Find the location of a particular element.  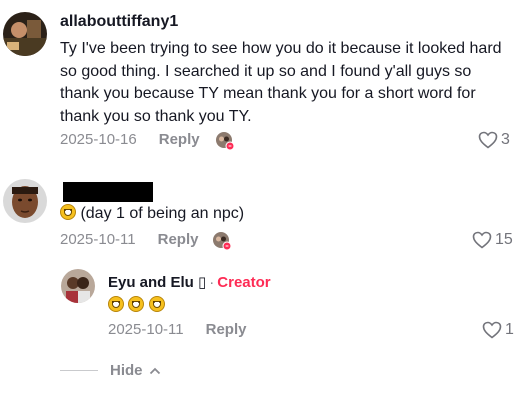

comment-date: 2025-10-16 is located at coordinates (98, 139).